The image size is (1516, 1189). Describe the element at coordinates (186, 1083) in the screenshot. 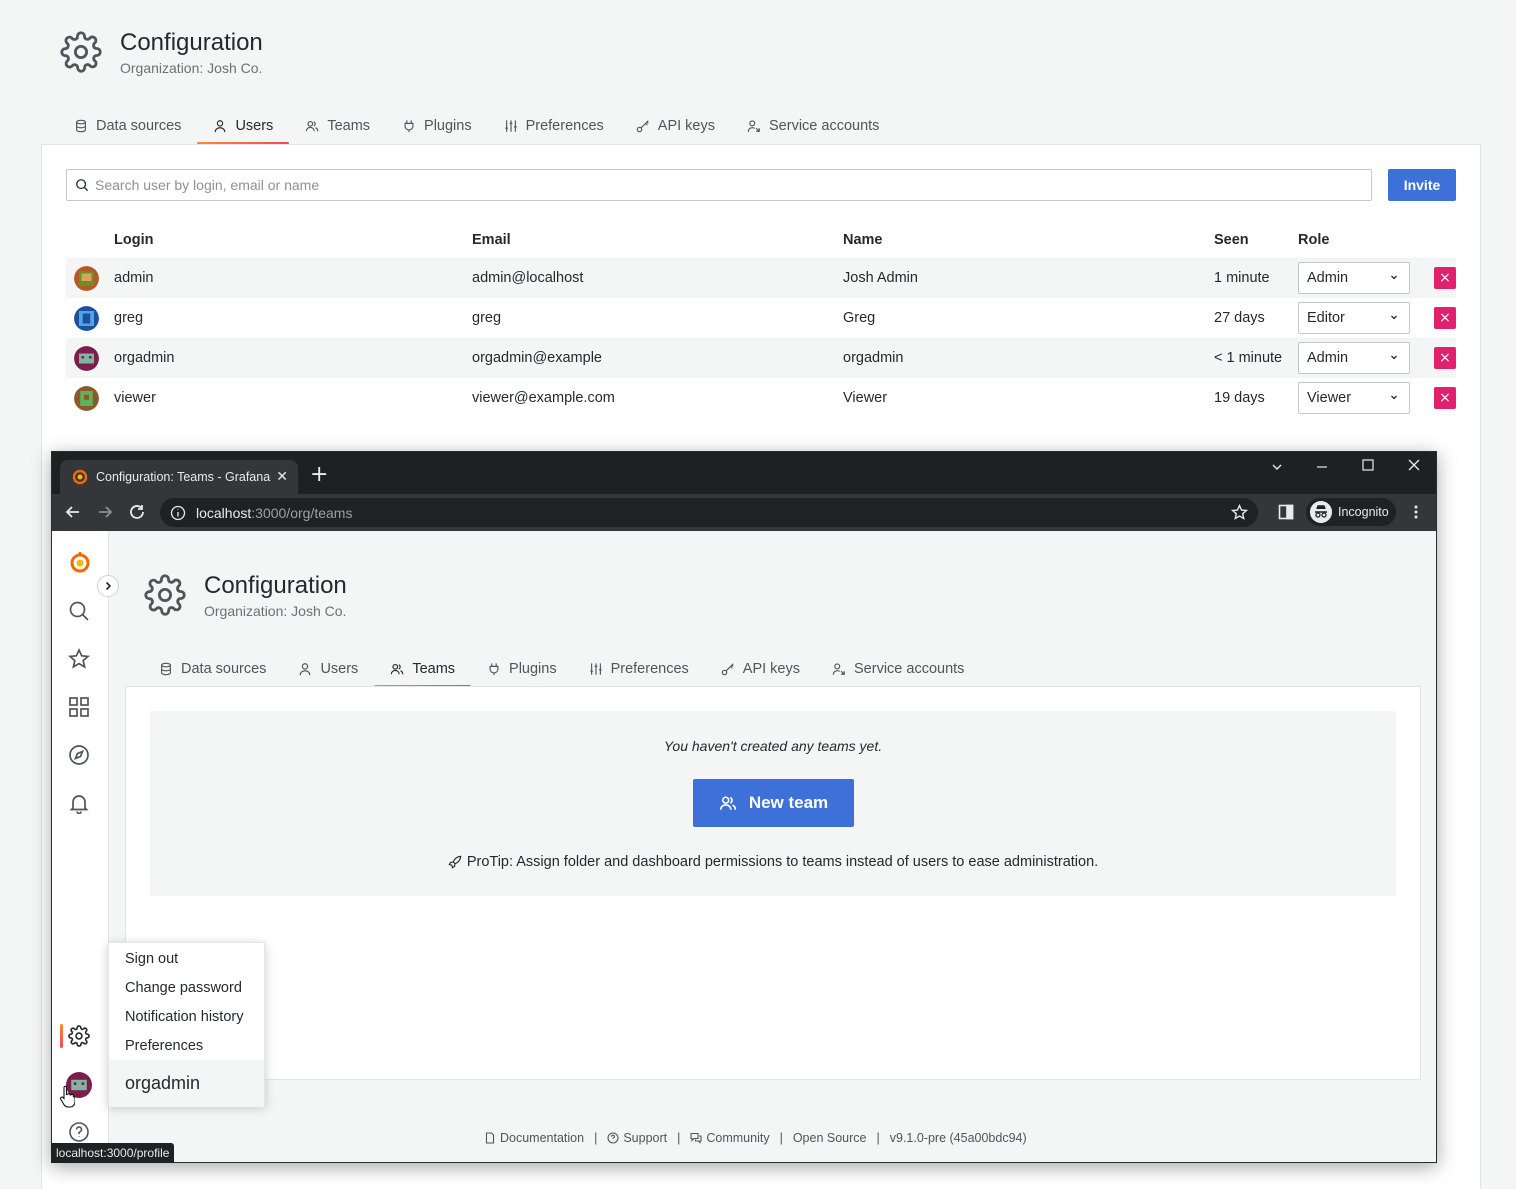

I see `menu-username: orgadmin` at that location.